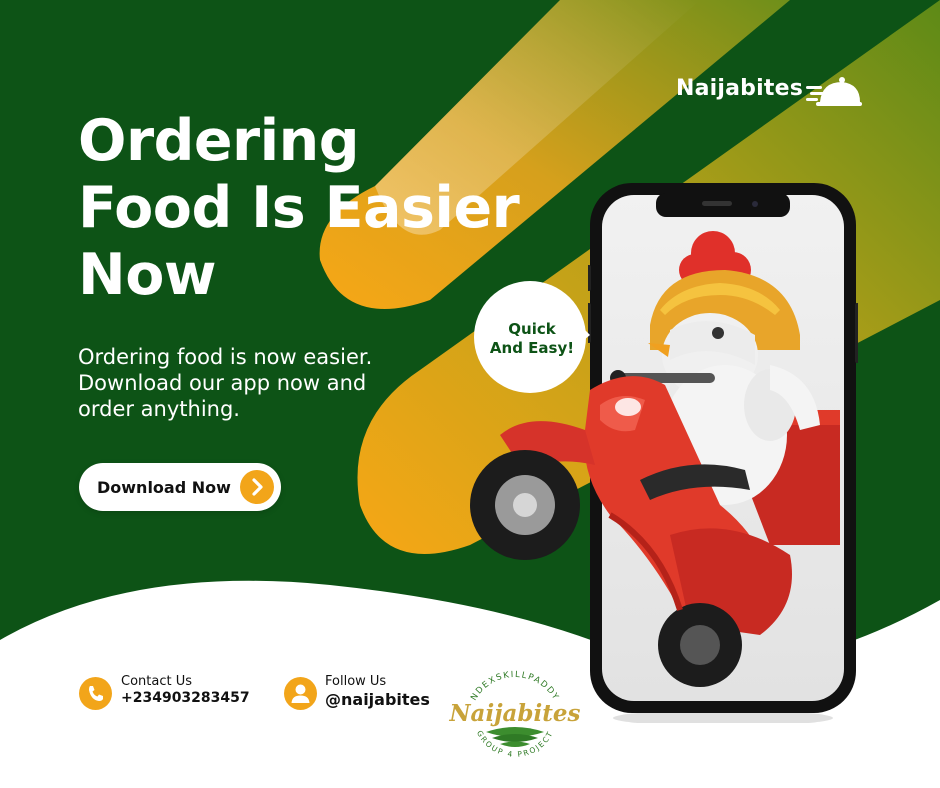 The width and height of the screenshot is (940, 788). What do you see at coordinates (164, 487) in the screenshot?
I see `download-now-label: Download Now` at bounding box center [164, 487].